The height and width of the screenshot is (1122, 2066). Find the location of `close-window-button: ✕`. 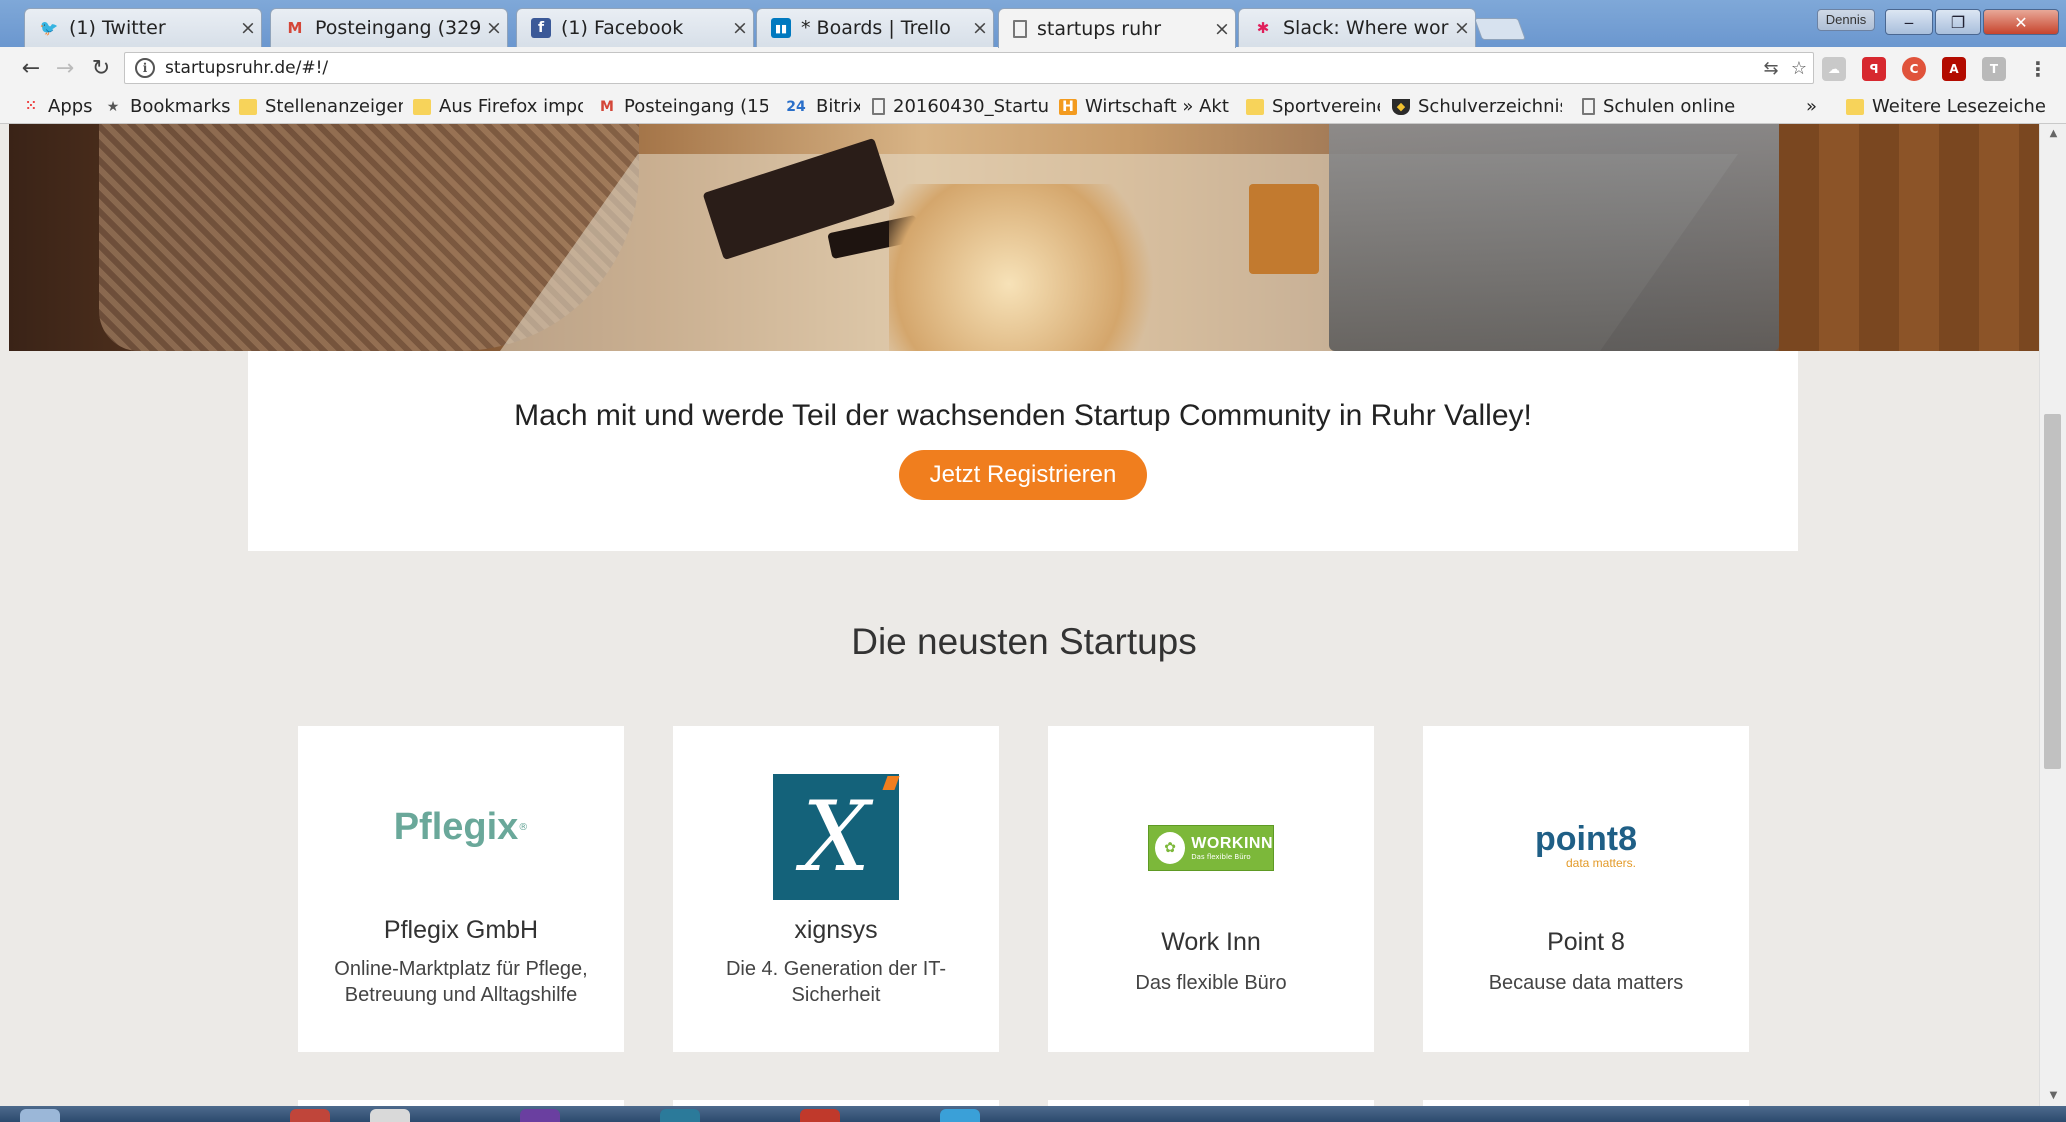

close-window-button: ✕ is located at coordinates (2021, 22).